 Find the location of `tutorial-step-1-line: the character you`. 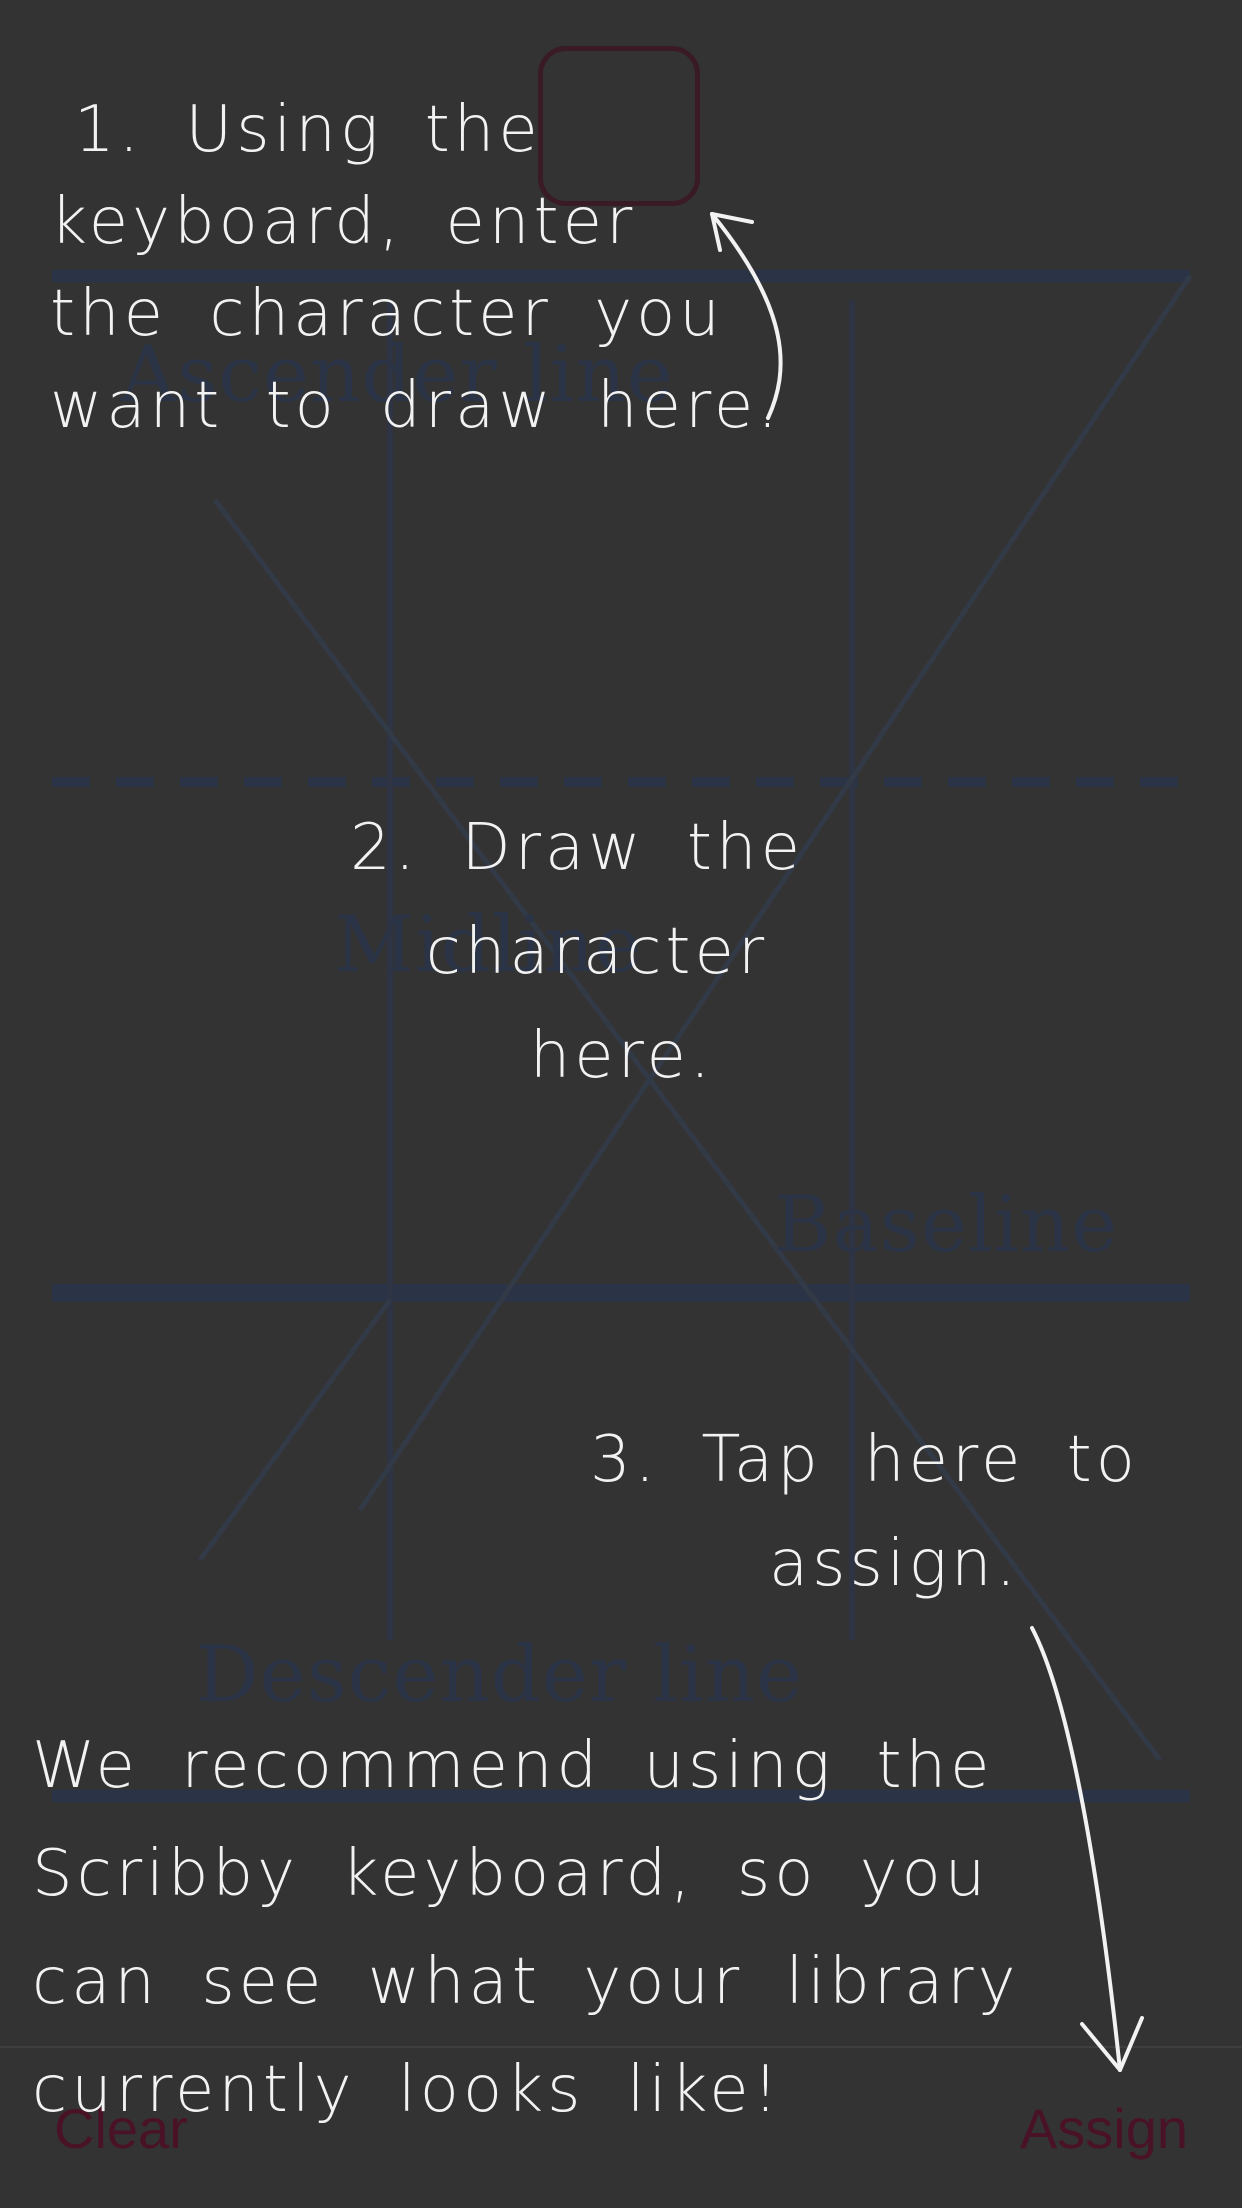

tutorial-step-1-line: the character you is located at coordinates (387, 314).